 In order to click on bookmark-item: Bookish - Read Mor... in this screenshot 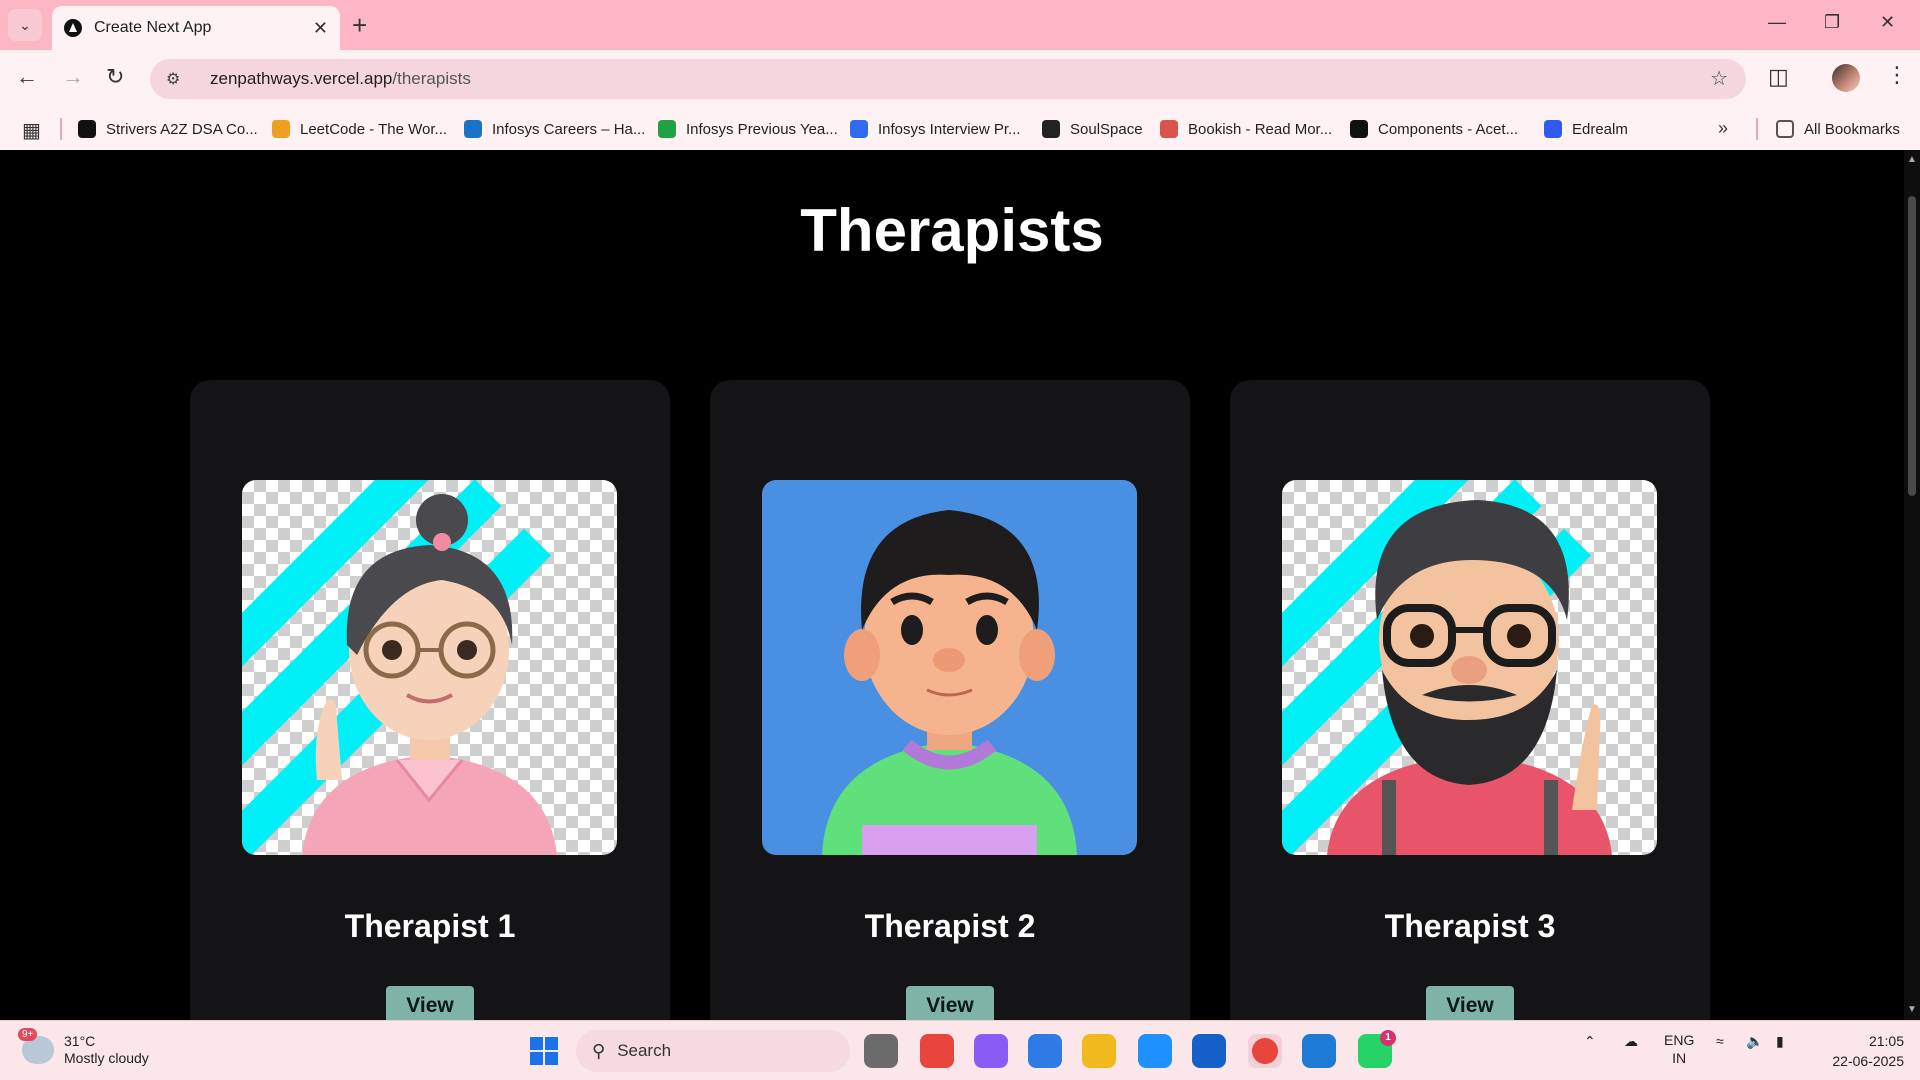, I will do `click(1246, 129)`.